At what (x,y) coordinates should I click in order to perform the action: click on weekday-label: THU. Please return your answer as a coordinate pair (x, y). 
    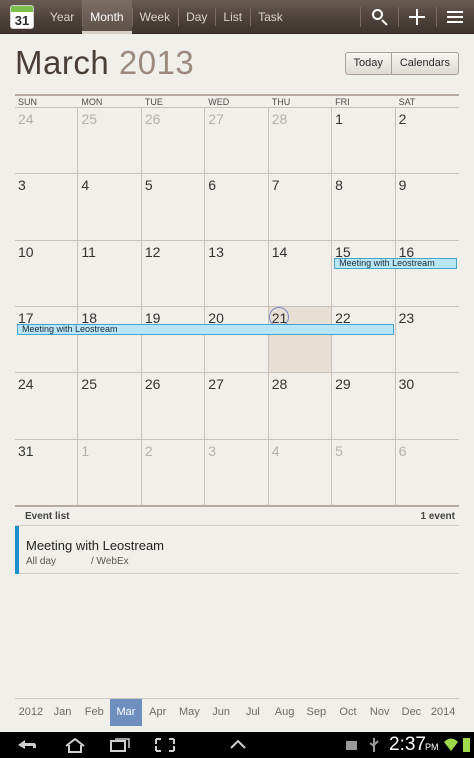
    Looking at the image, I should click on (281, 102).